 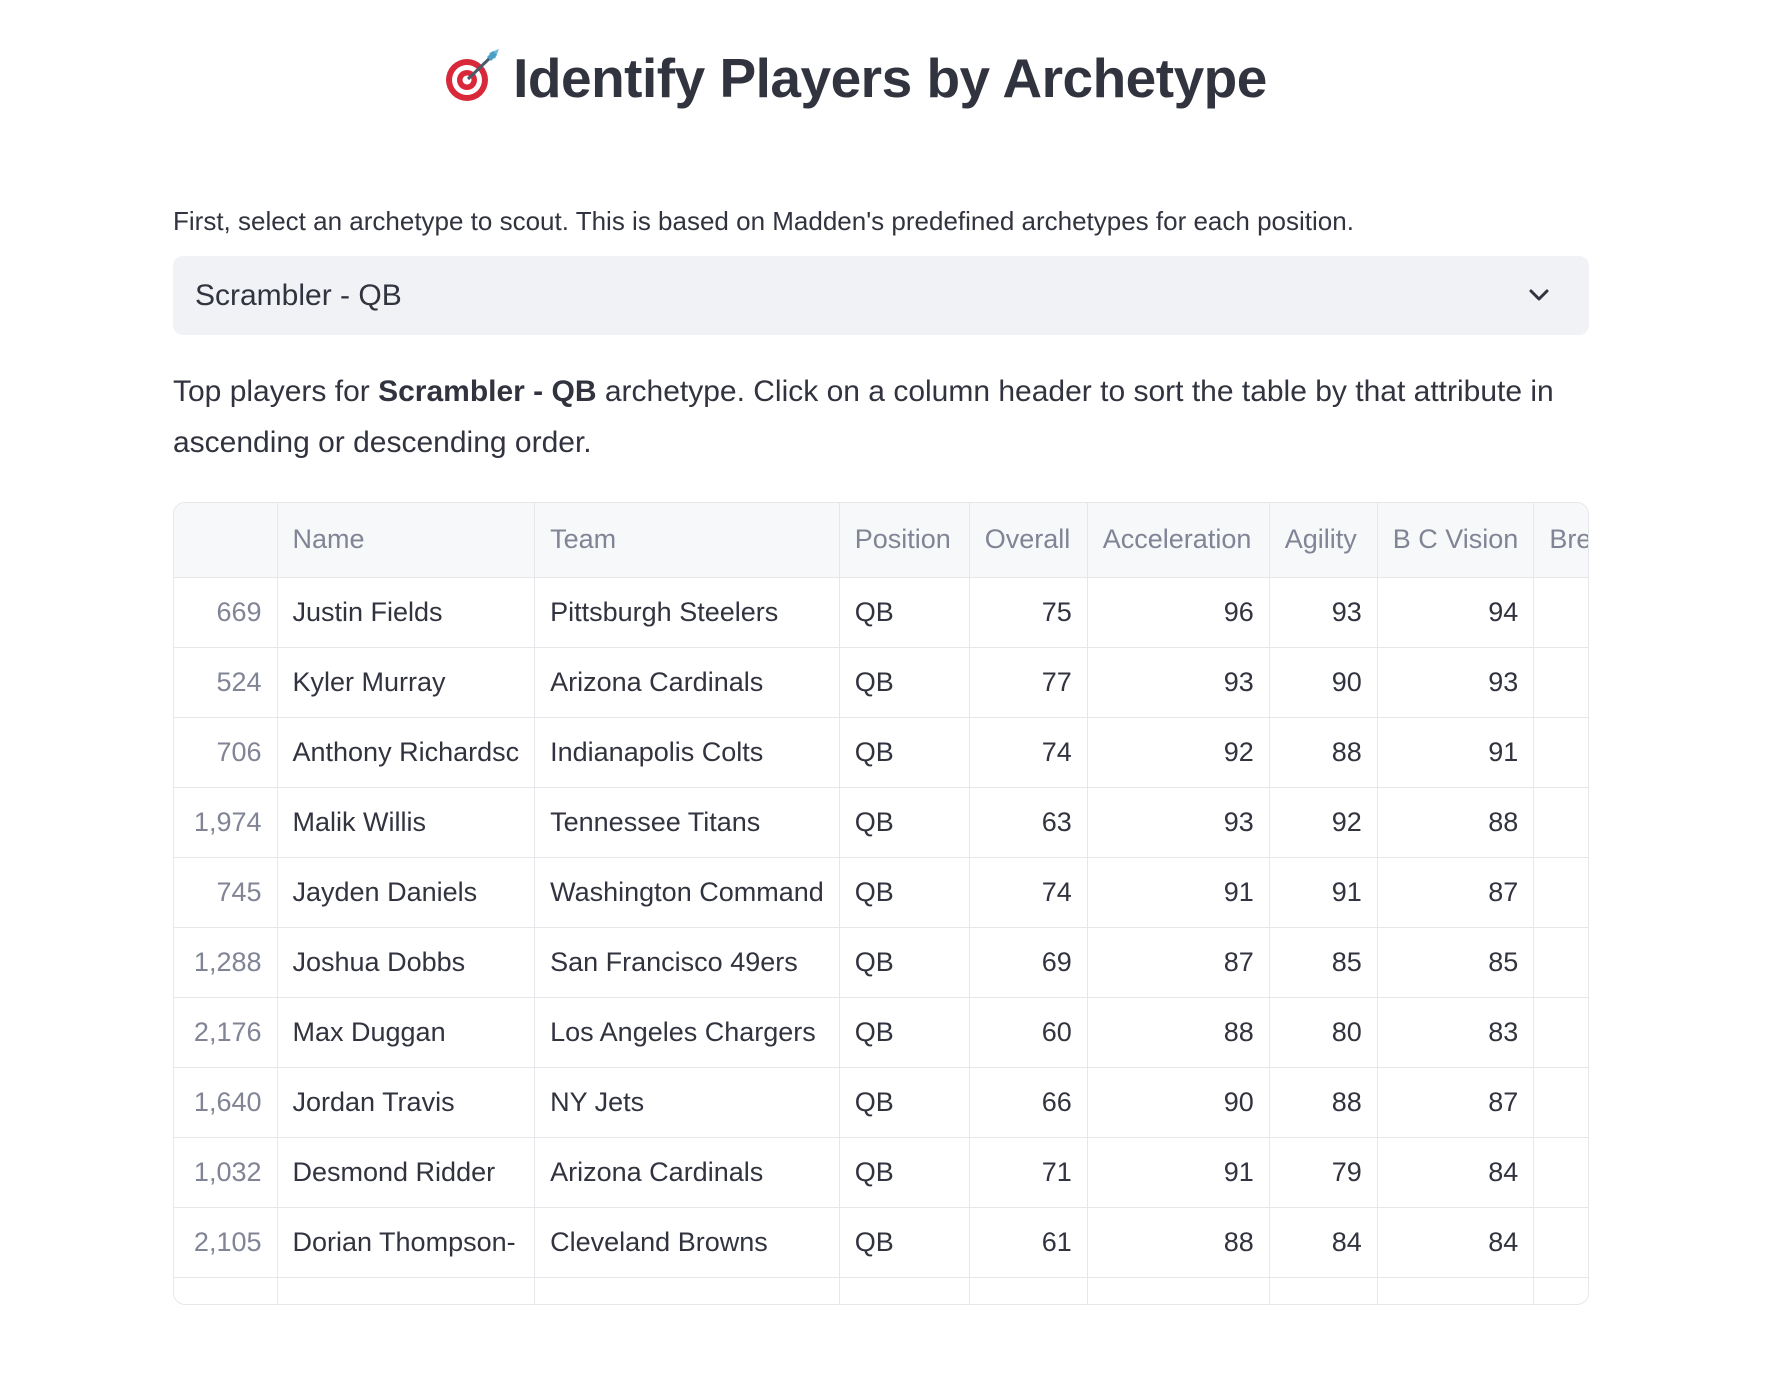 What do you see at coordinates (1178, 612) in the screenshot?
I see `cell-acceleration: 96` at bounding box center [1178, 612].